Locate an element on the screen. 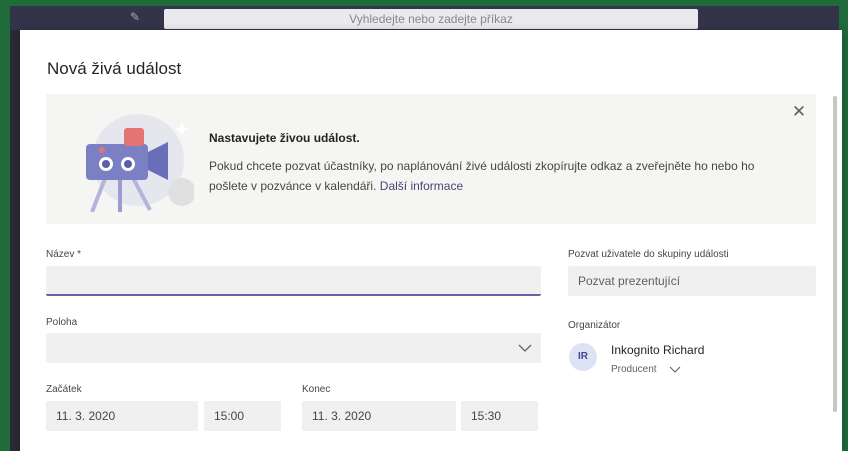 Image resolution: width=848 pixels, height=451 pixels. search-bar: Vyhledejte nebo zadejte příkaz is located at coordinates (431, 19).